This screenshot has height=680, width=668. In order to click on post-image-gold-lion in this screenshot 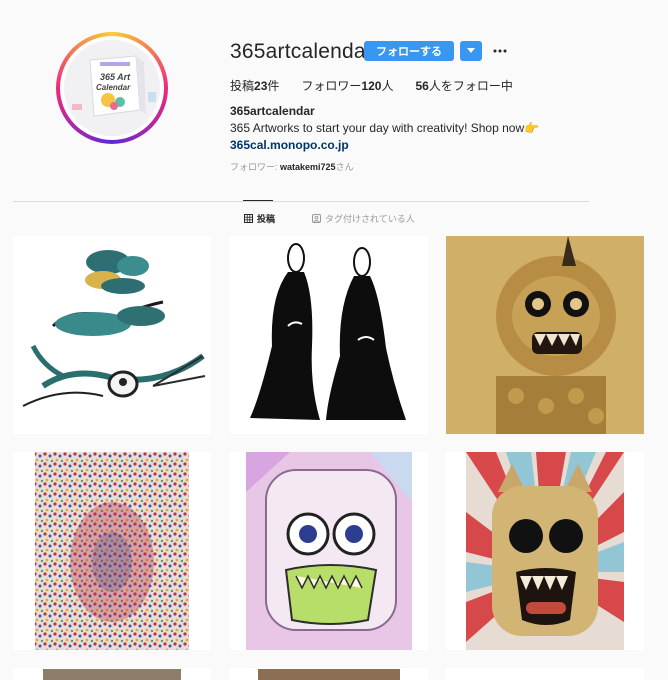, I will do `click(545, 335)`.